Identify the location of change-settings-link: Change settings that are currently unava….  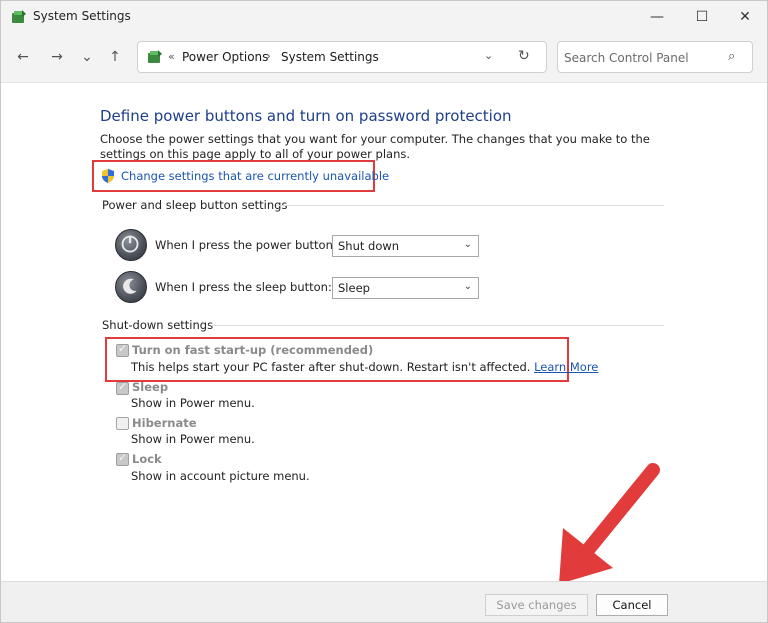
(255, 176).